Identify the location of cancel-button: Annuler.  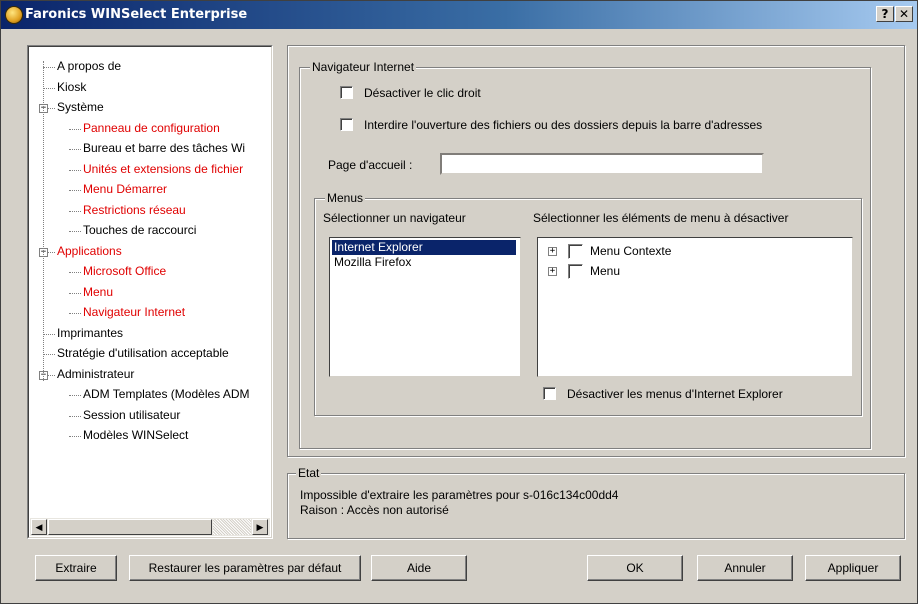
(745, 568).